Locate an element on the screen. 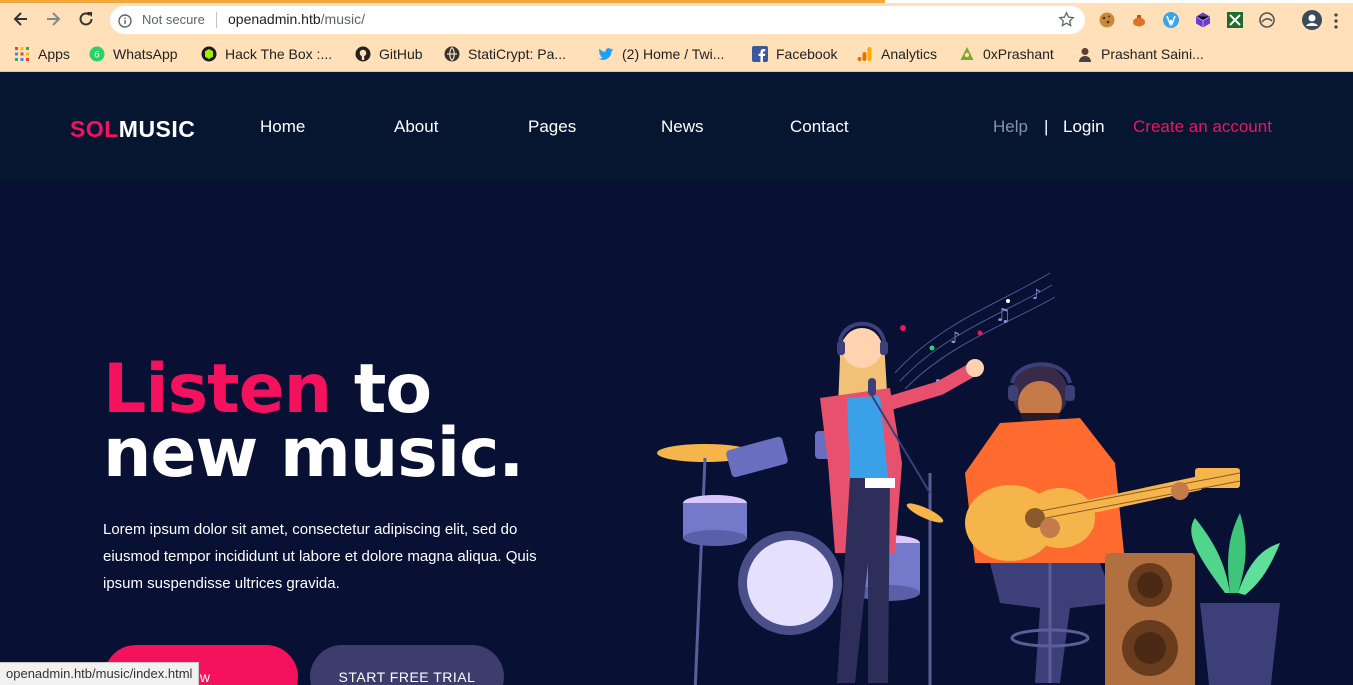  0xprashant-icon is located at coordinates (967, 54).